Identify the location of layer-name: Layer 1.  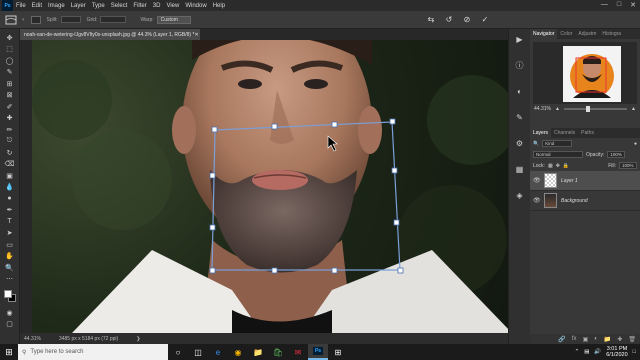
(569, 181).